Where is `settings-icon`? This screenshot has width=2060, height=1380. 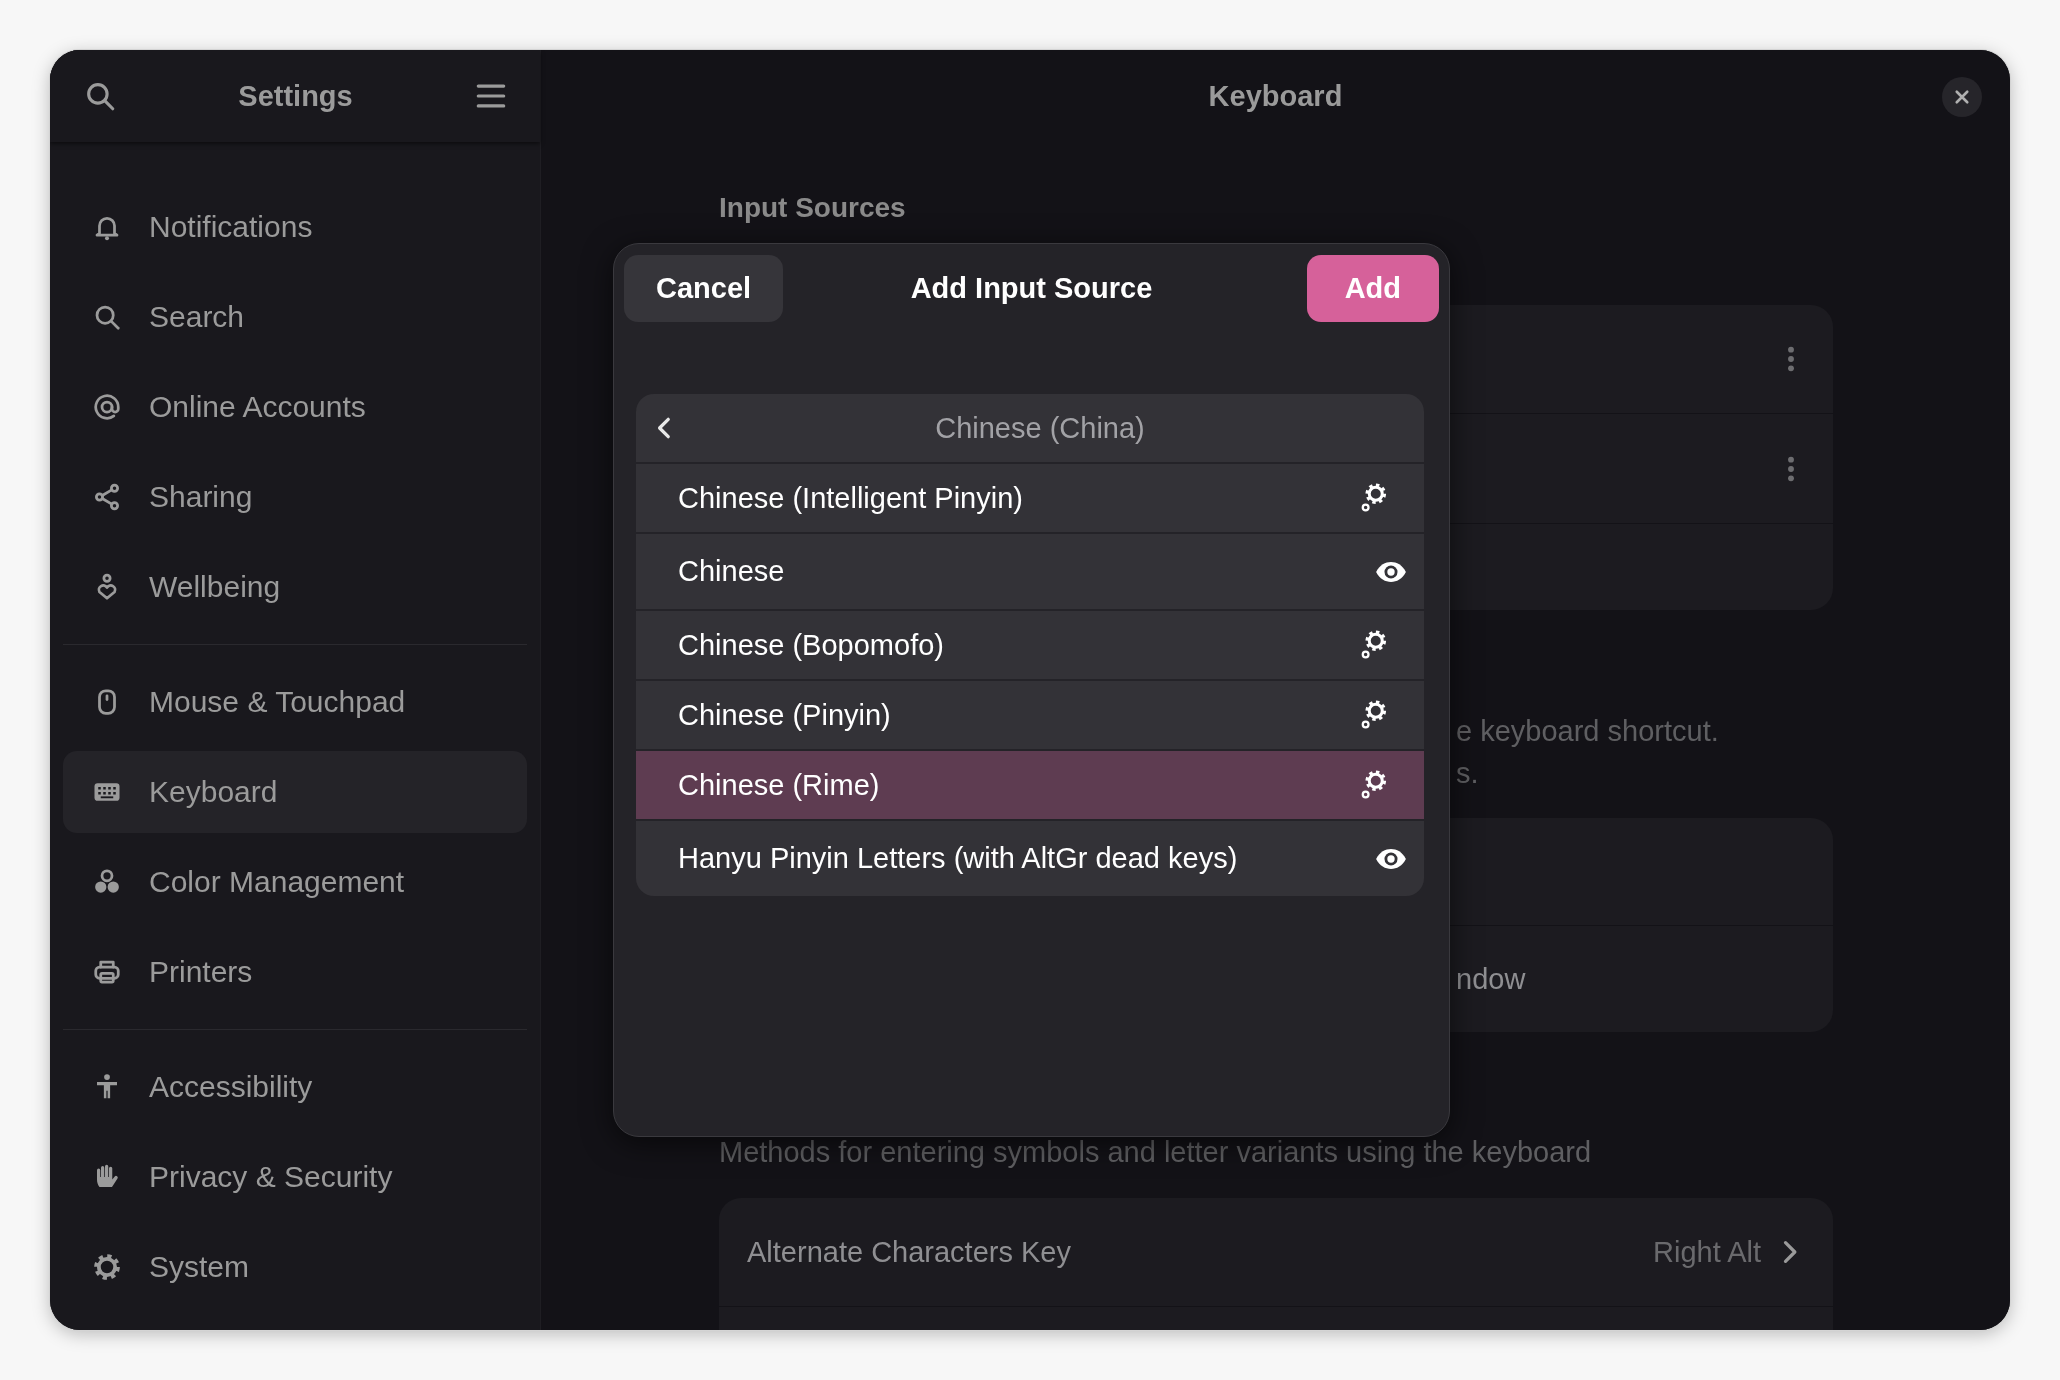
settings-icon is located at coordinates (107, 1267).